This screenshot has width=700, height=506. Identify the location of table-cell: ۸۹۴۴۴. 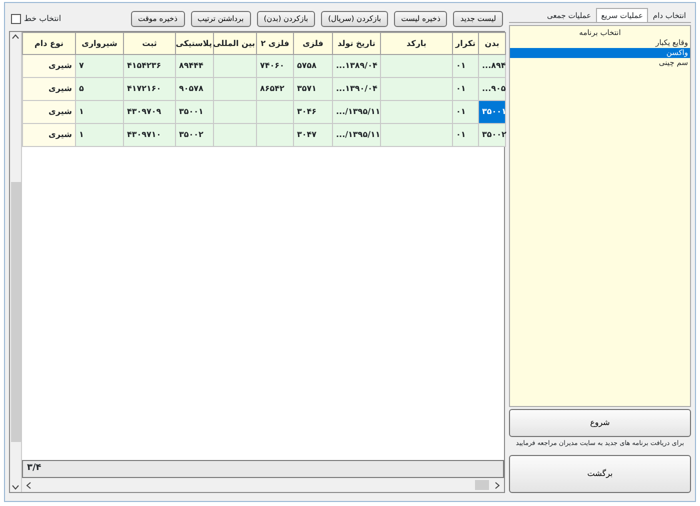
(195, 66).